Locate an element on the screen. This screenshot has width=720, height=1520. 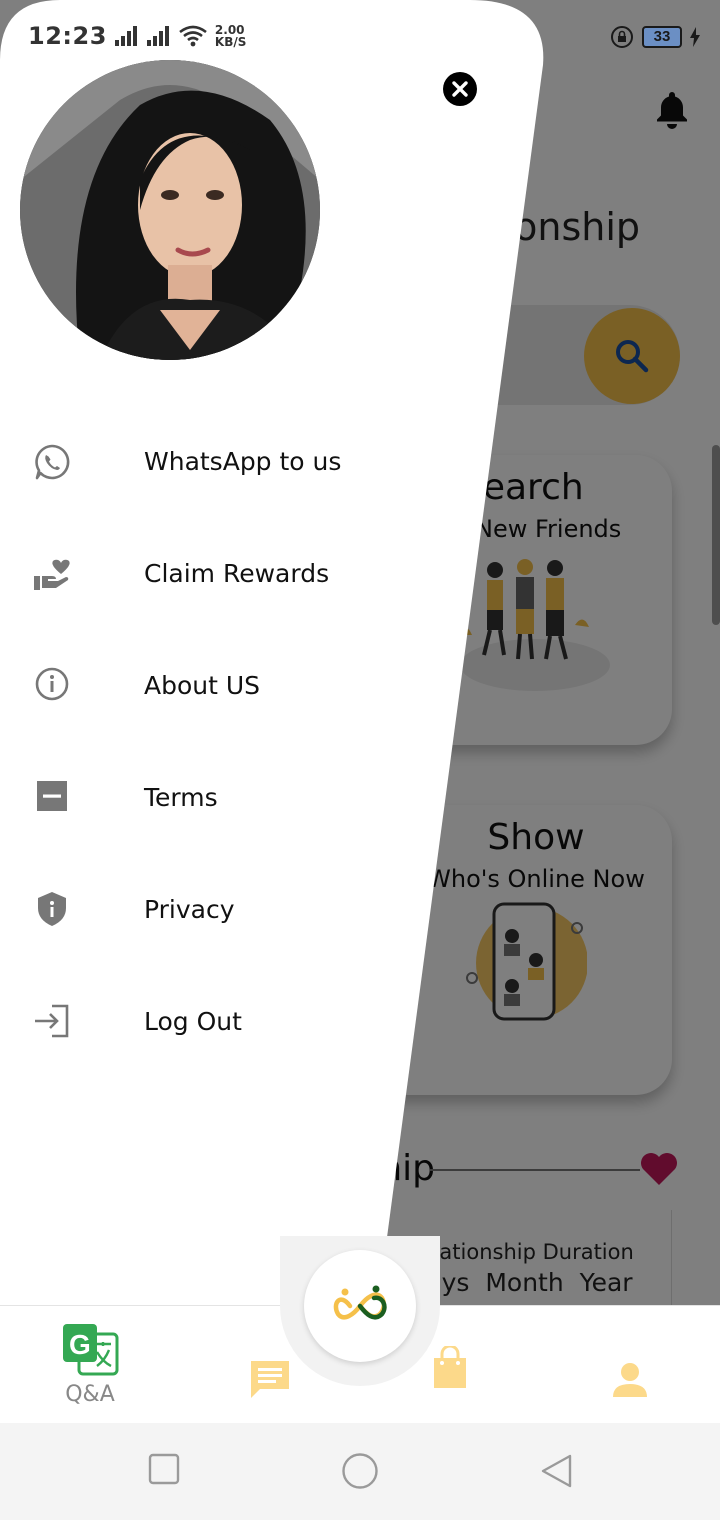
shield-info-icon is located at coordinates (52, 909).